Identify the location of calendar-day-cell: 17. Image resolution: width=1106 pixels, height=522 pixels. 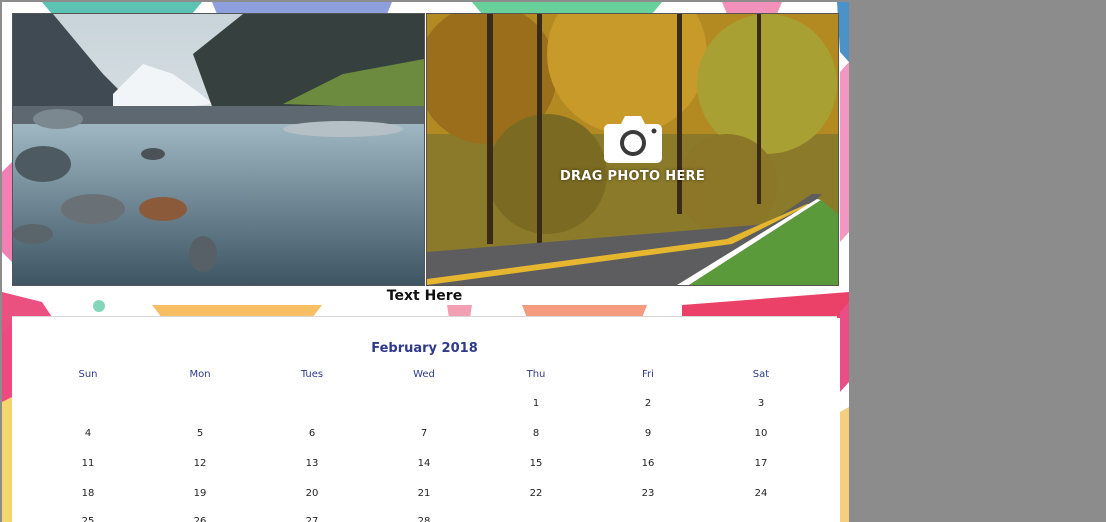
(761, 463).